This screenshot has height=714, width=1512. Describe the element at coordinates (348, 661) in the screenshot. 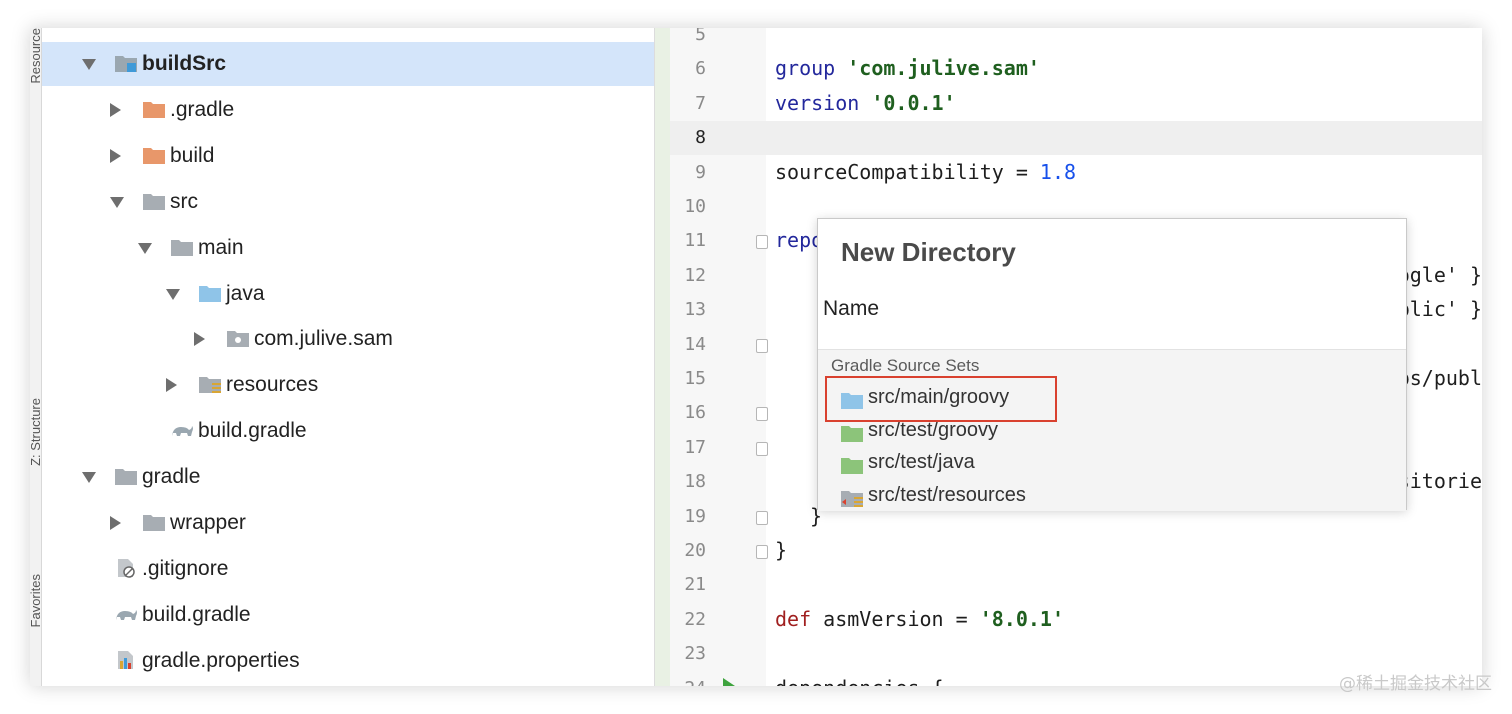

I see `tree-item: gradle.properties` at that location.